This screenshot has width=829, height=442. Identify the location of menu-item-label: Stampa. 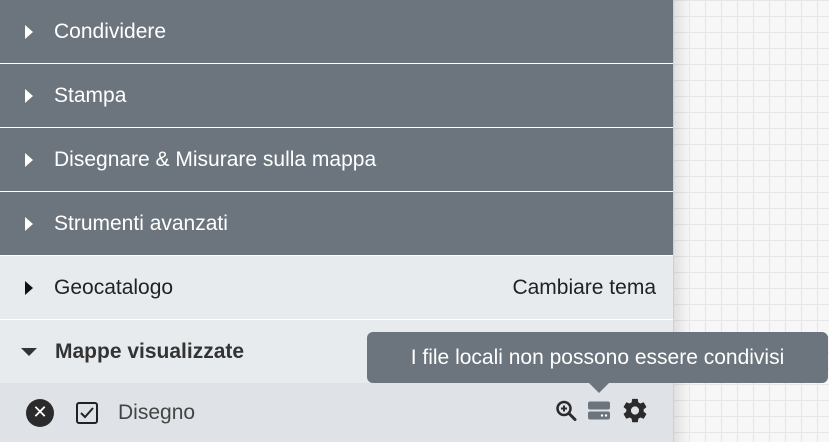
(90, 95).